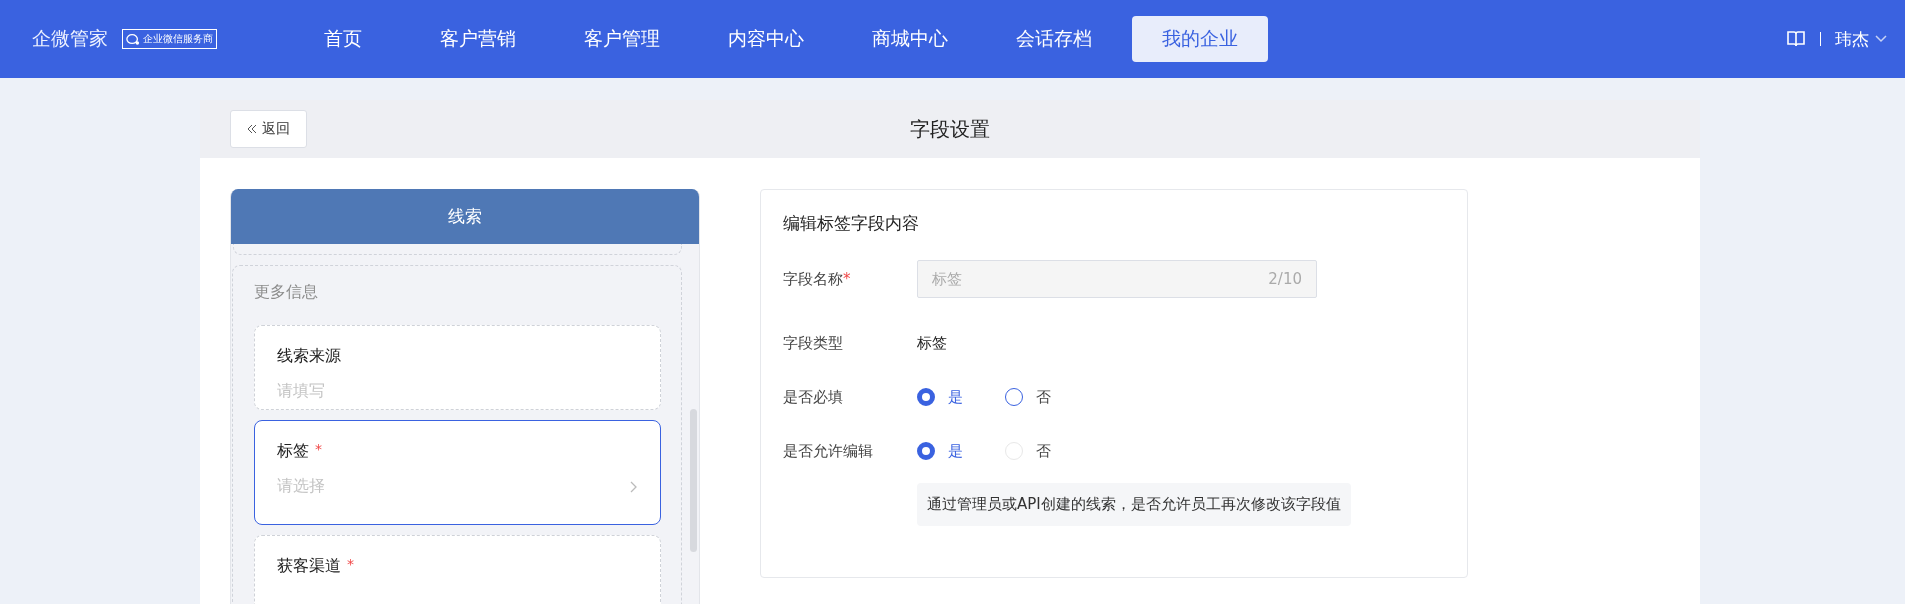 This screenshot has height=604, width=1905. I want to click on field-label: 字段类型, so click(813, 343).